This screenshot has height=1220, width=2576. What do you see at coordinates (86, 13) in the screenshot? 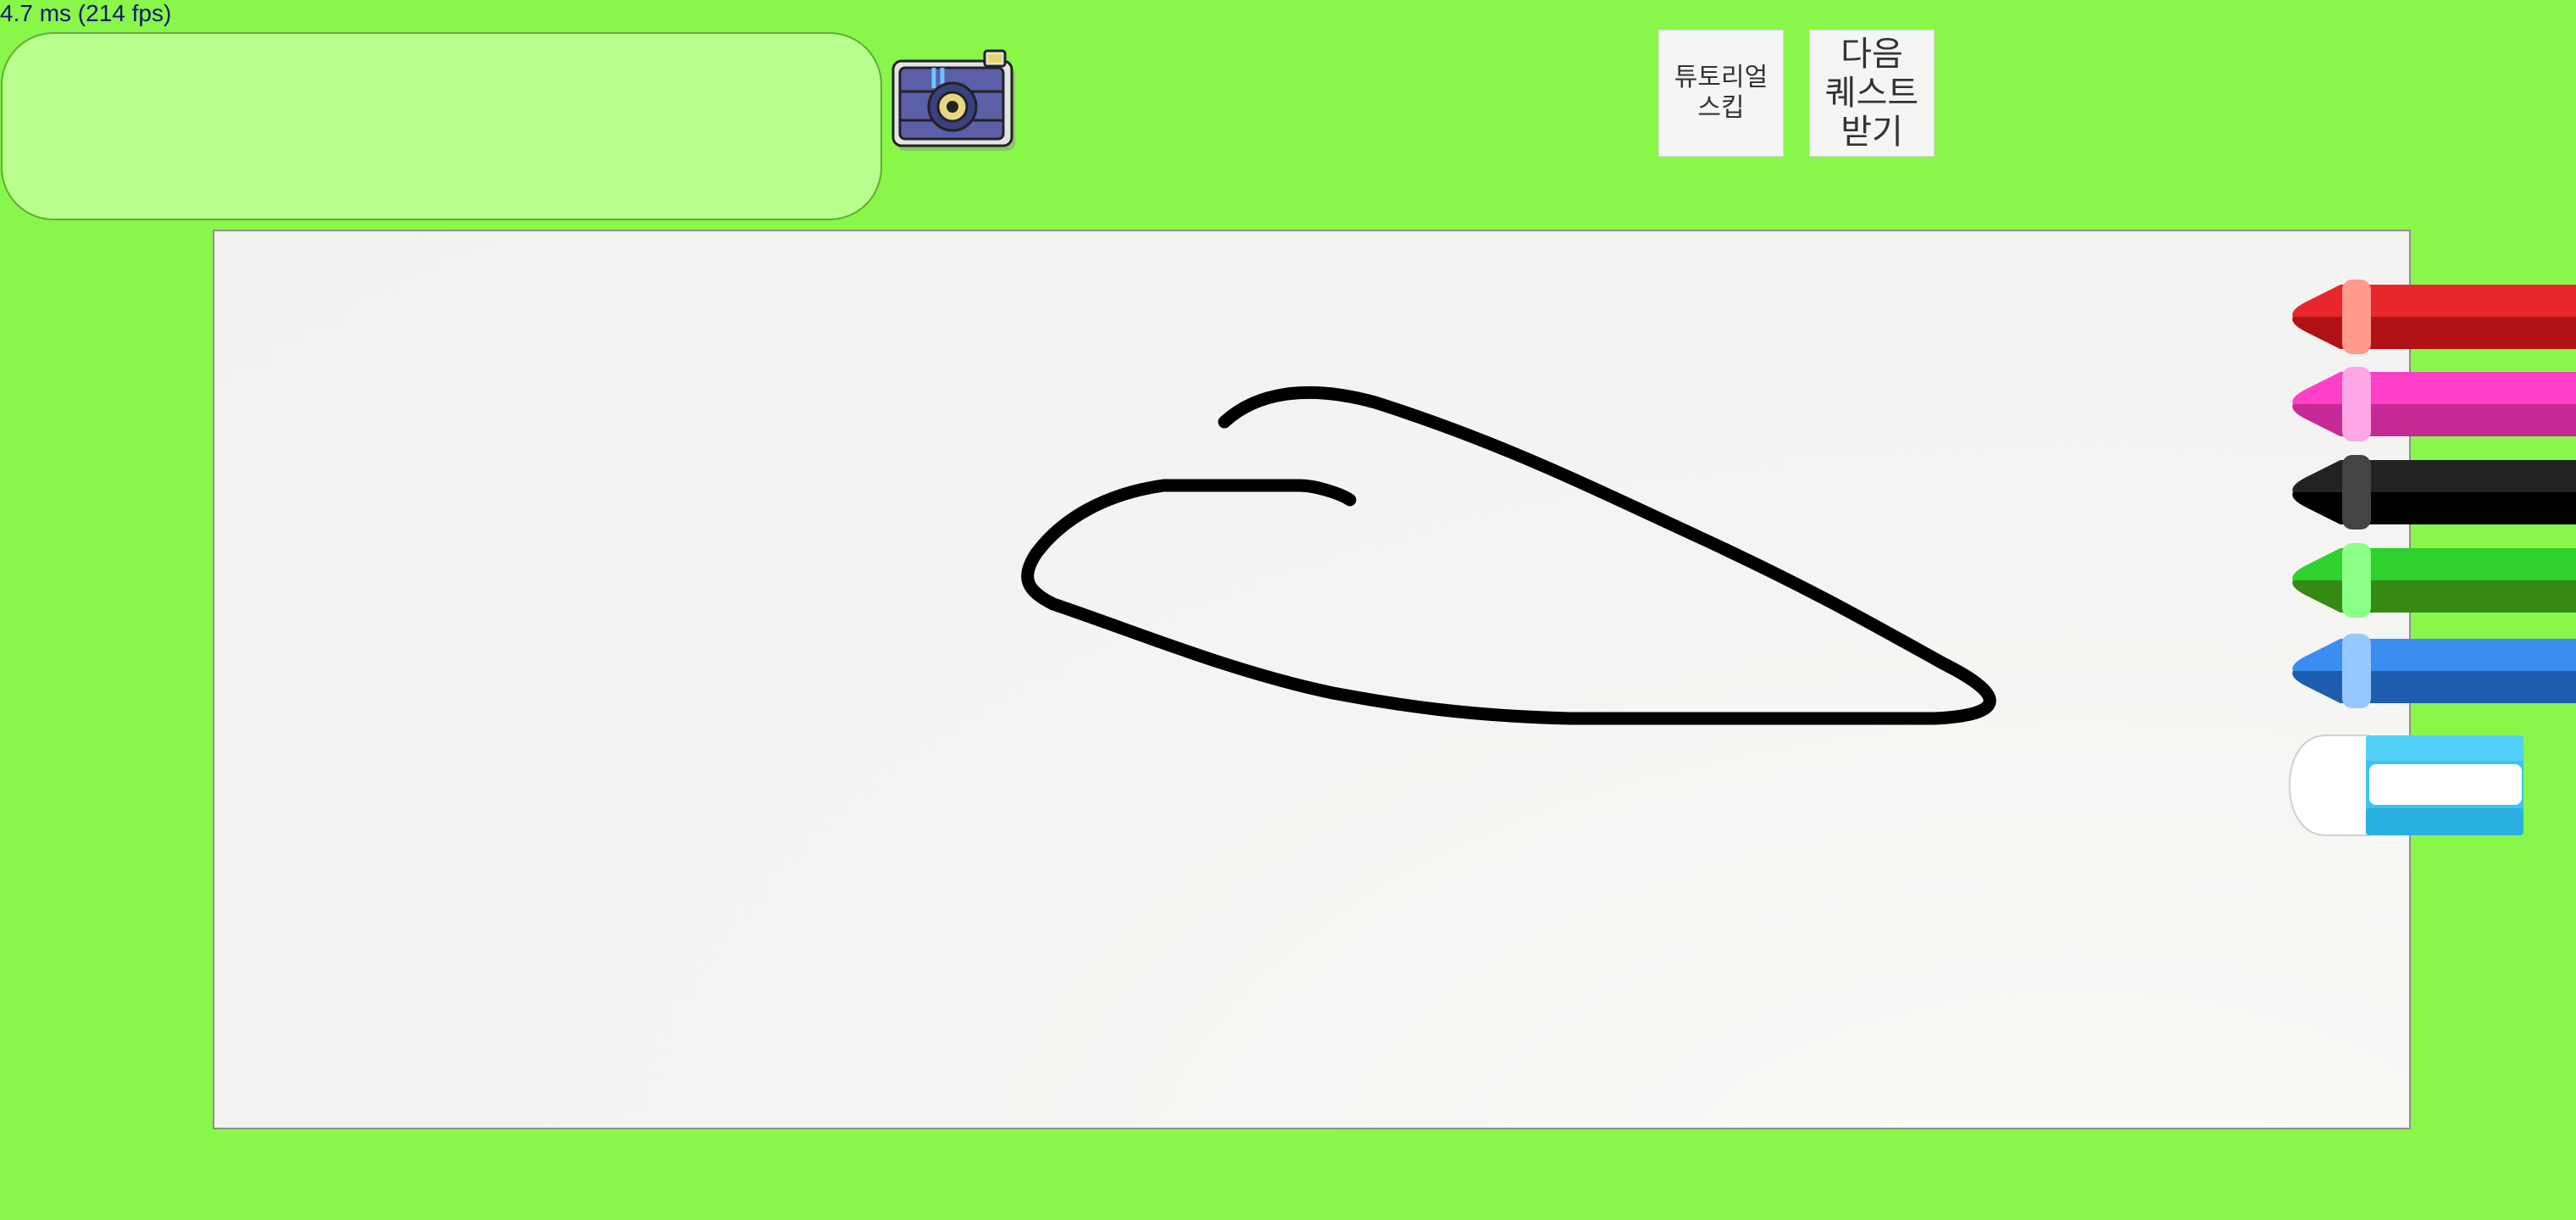
I see `fps-counter: 4.7 ms (214 fps)` at bounding box center [86, 13].